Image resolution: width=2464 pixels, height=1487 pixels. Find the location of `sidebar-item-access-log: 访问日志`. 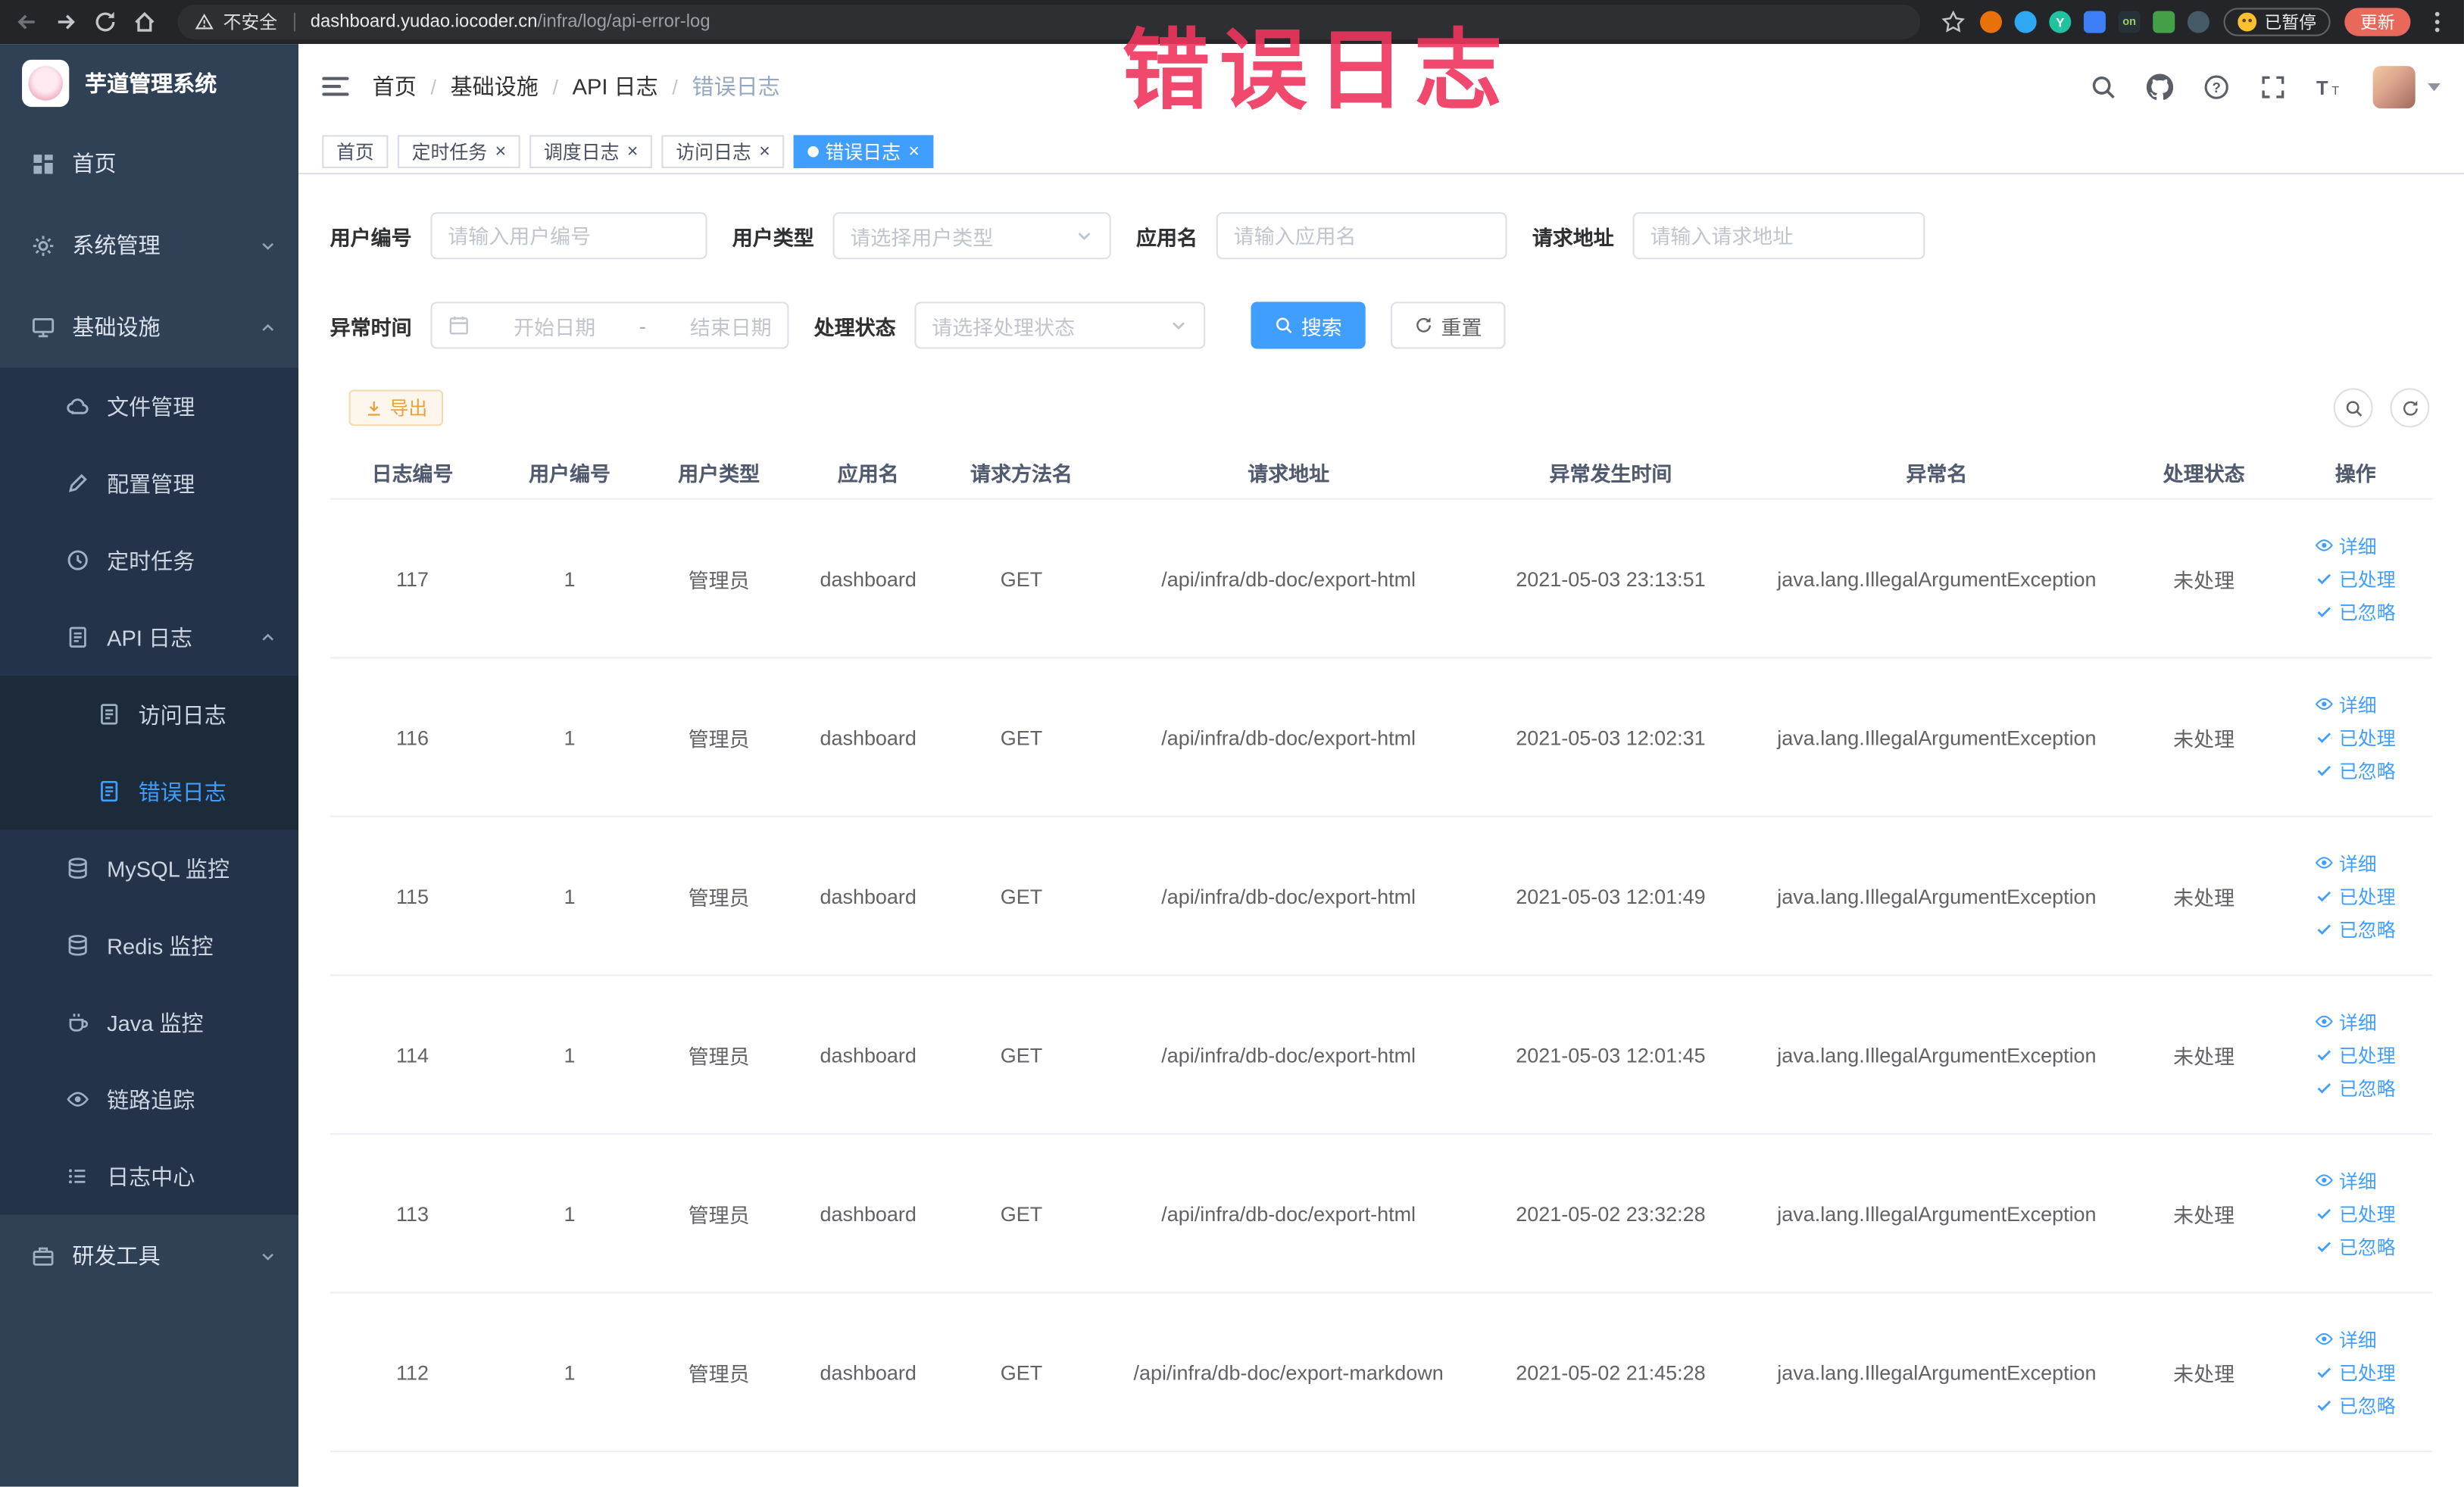

sidebar-item-access-log: 访问日志 is located at coordinates (149, 714).